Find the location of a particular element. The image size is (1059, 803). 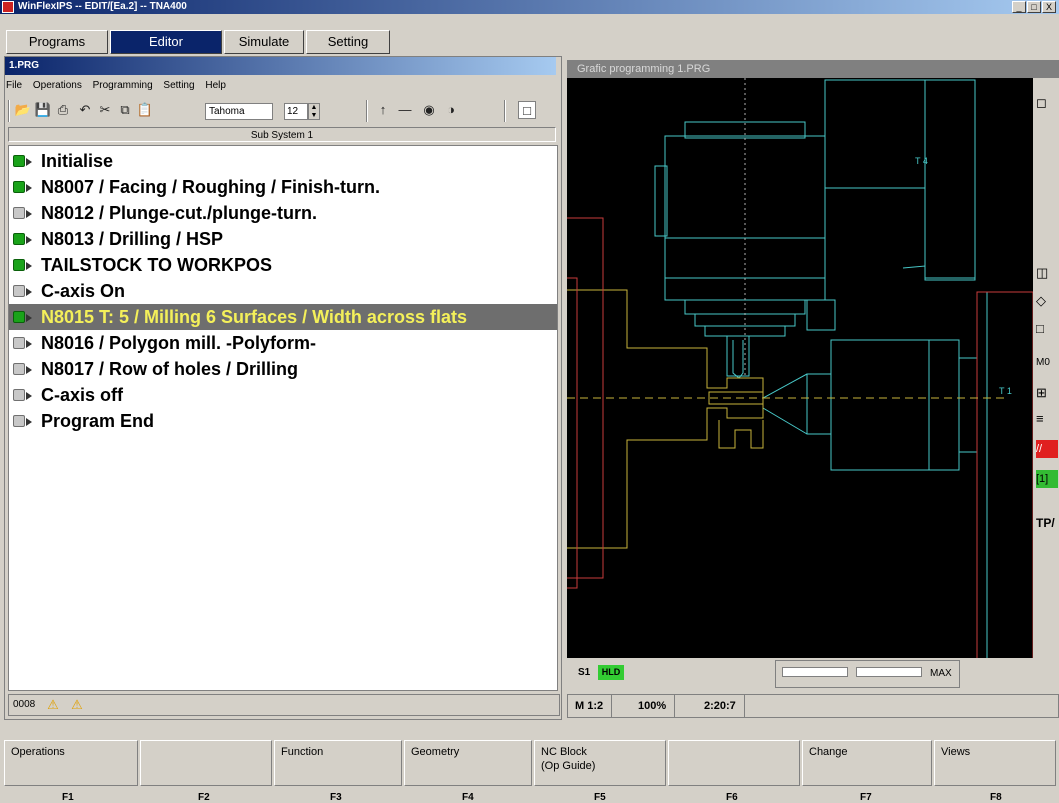

cursor-tool-icon: ◻ is located at coordinates (1047, 103).